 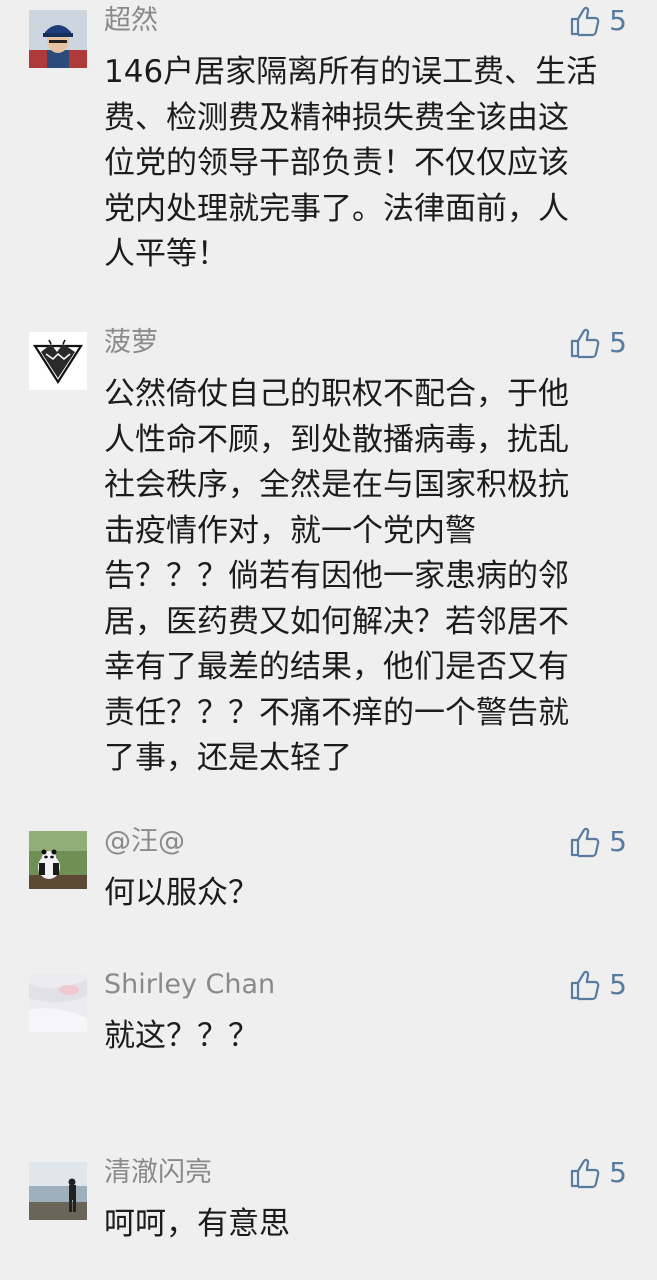 I want to click on person-with-cap-avatar, so click(x=58, y=39).